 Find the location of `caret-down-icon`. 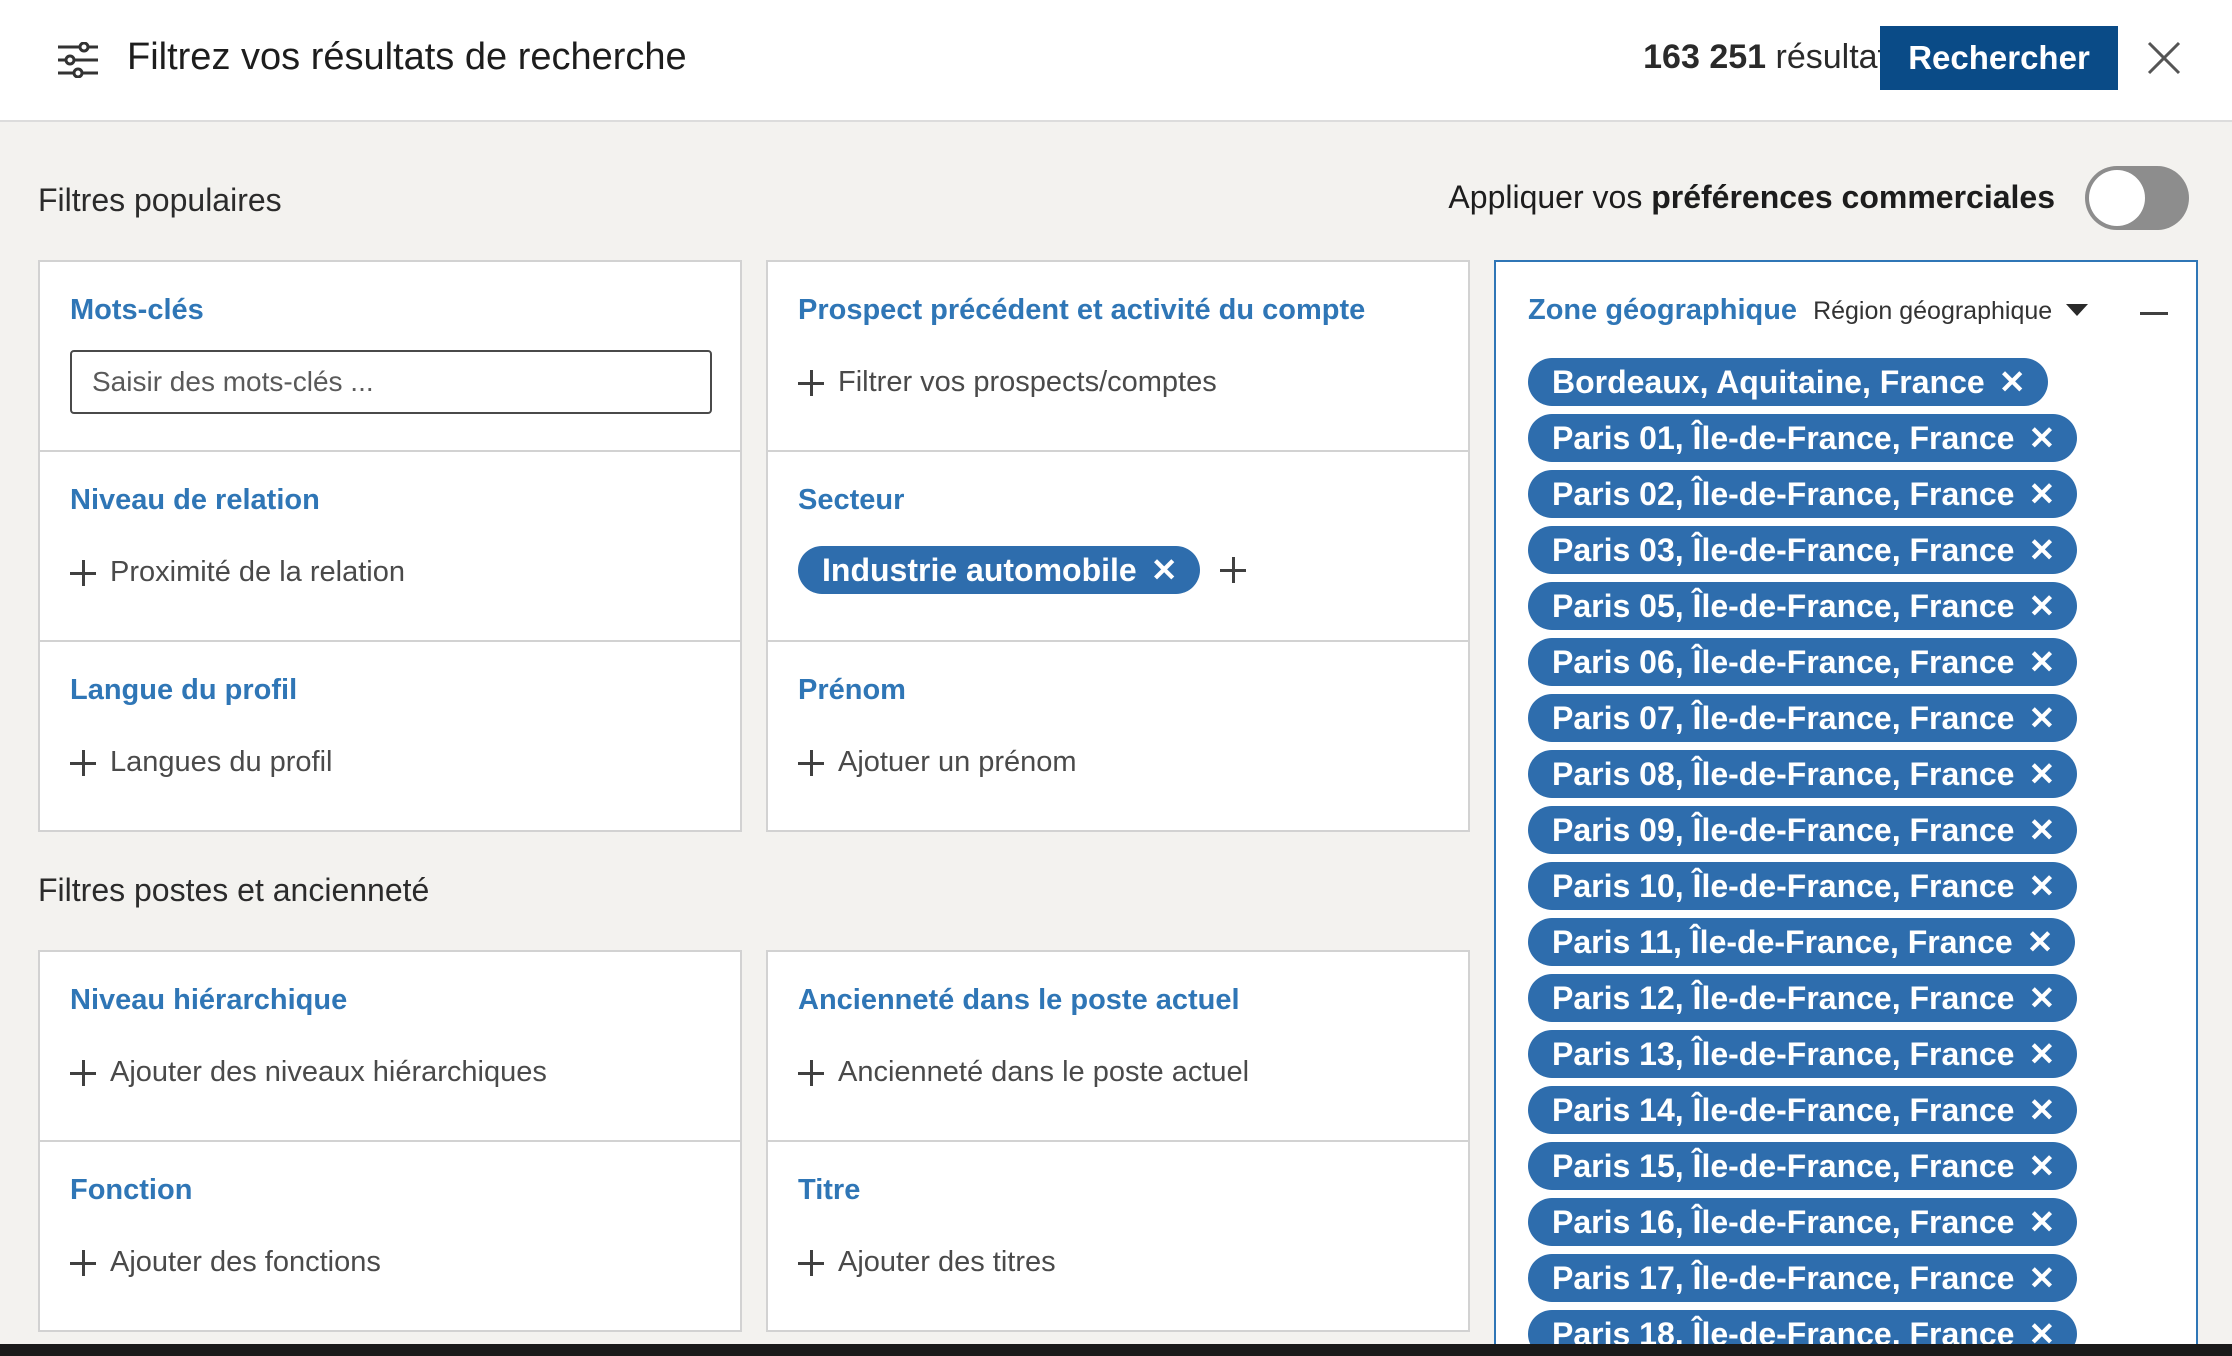

caret-down-icon is located at coordinates (2077, 310).